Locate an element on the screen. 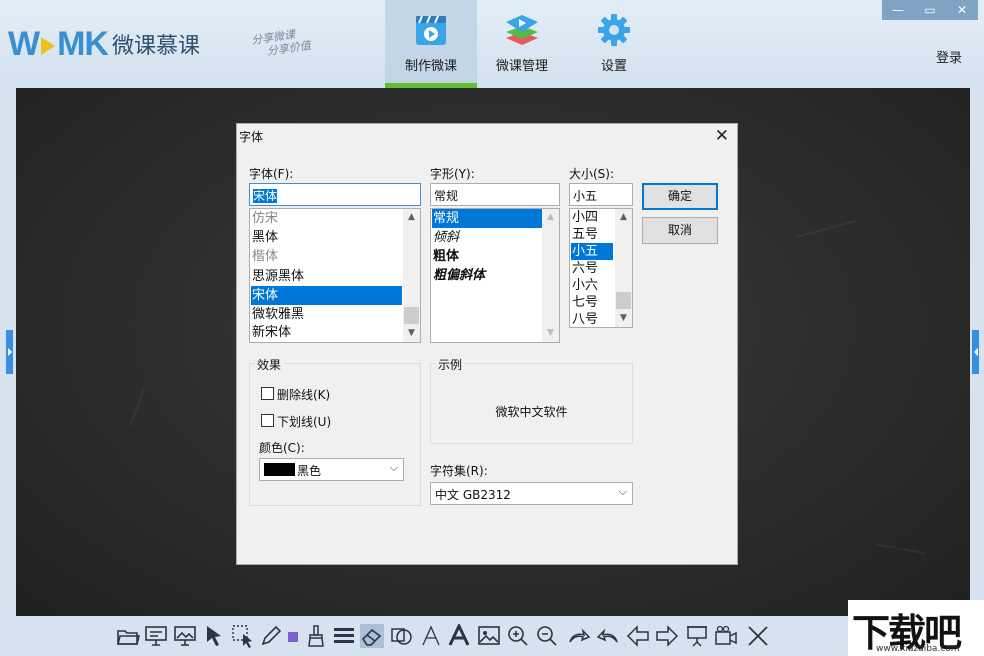 The width and height of the screenshot is (984, 656). undo-icon is located at coordinates (608, 636).